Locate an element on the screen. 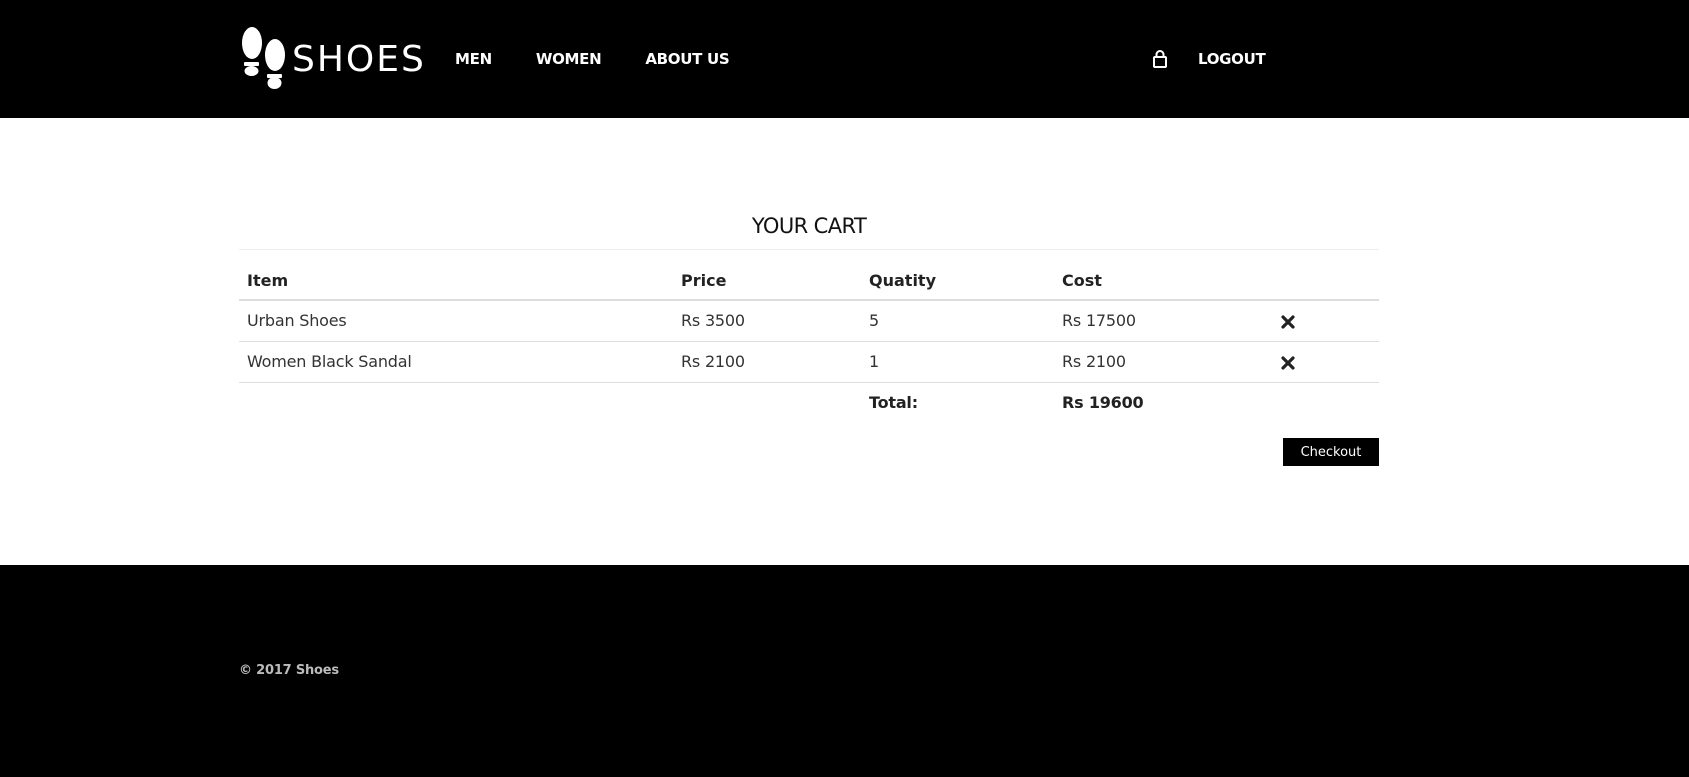 This screenshot has height=777, width=1689. account-area: LOGOUT is located at coordinates (1209, 58).